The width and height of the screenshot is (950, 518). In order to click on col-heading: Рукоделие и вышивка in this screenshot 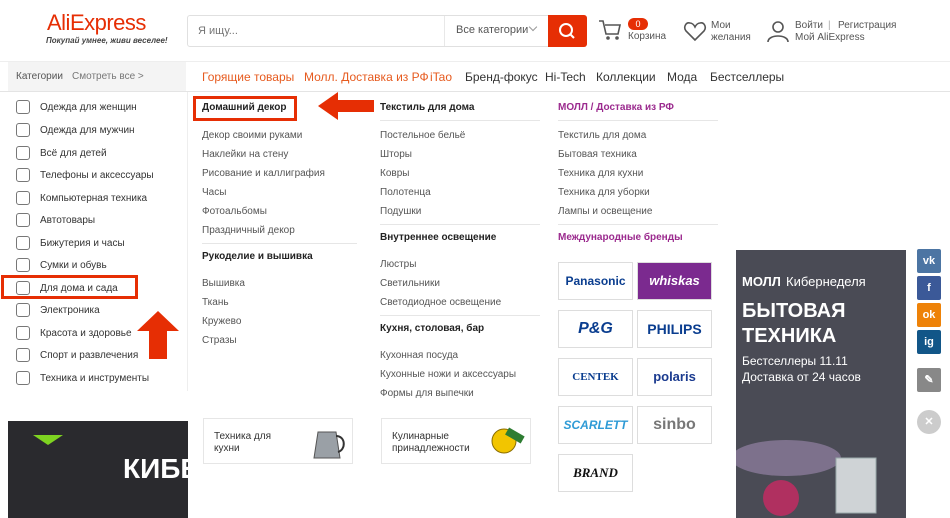, I will do `click(257, 256)`.